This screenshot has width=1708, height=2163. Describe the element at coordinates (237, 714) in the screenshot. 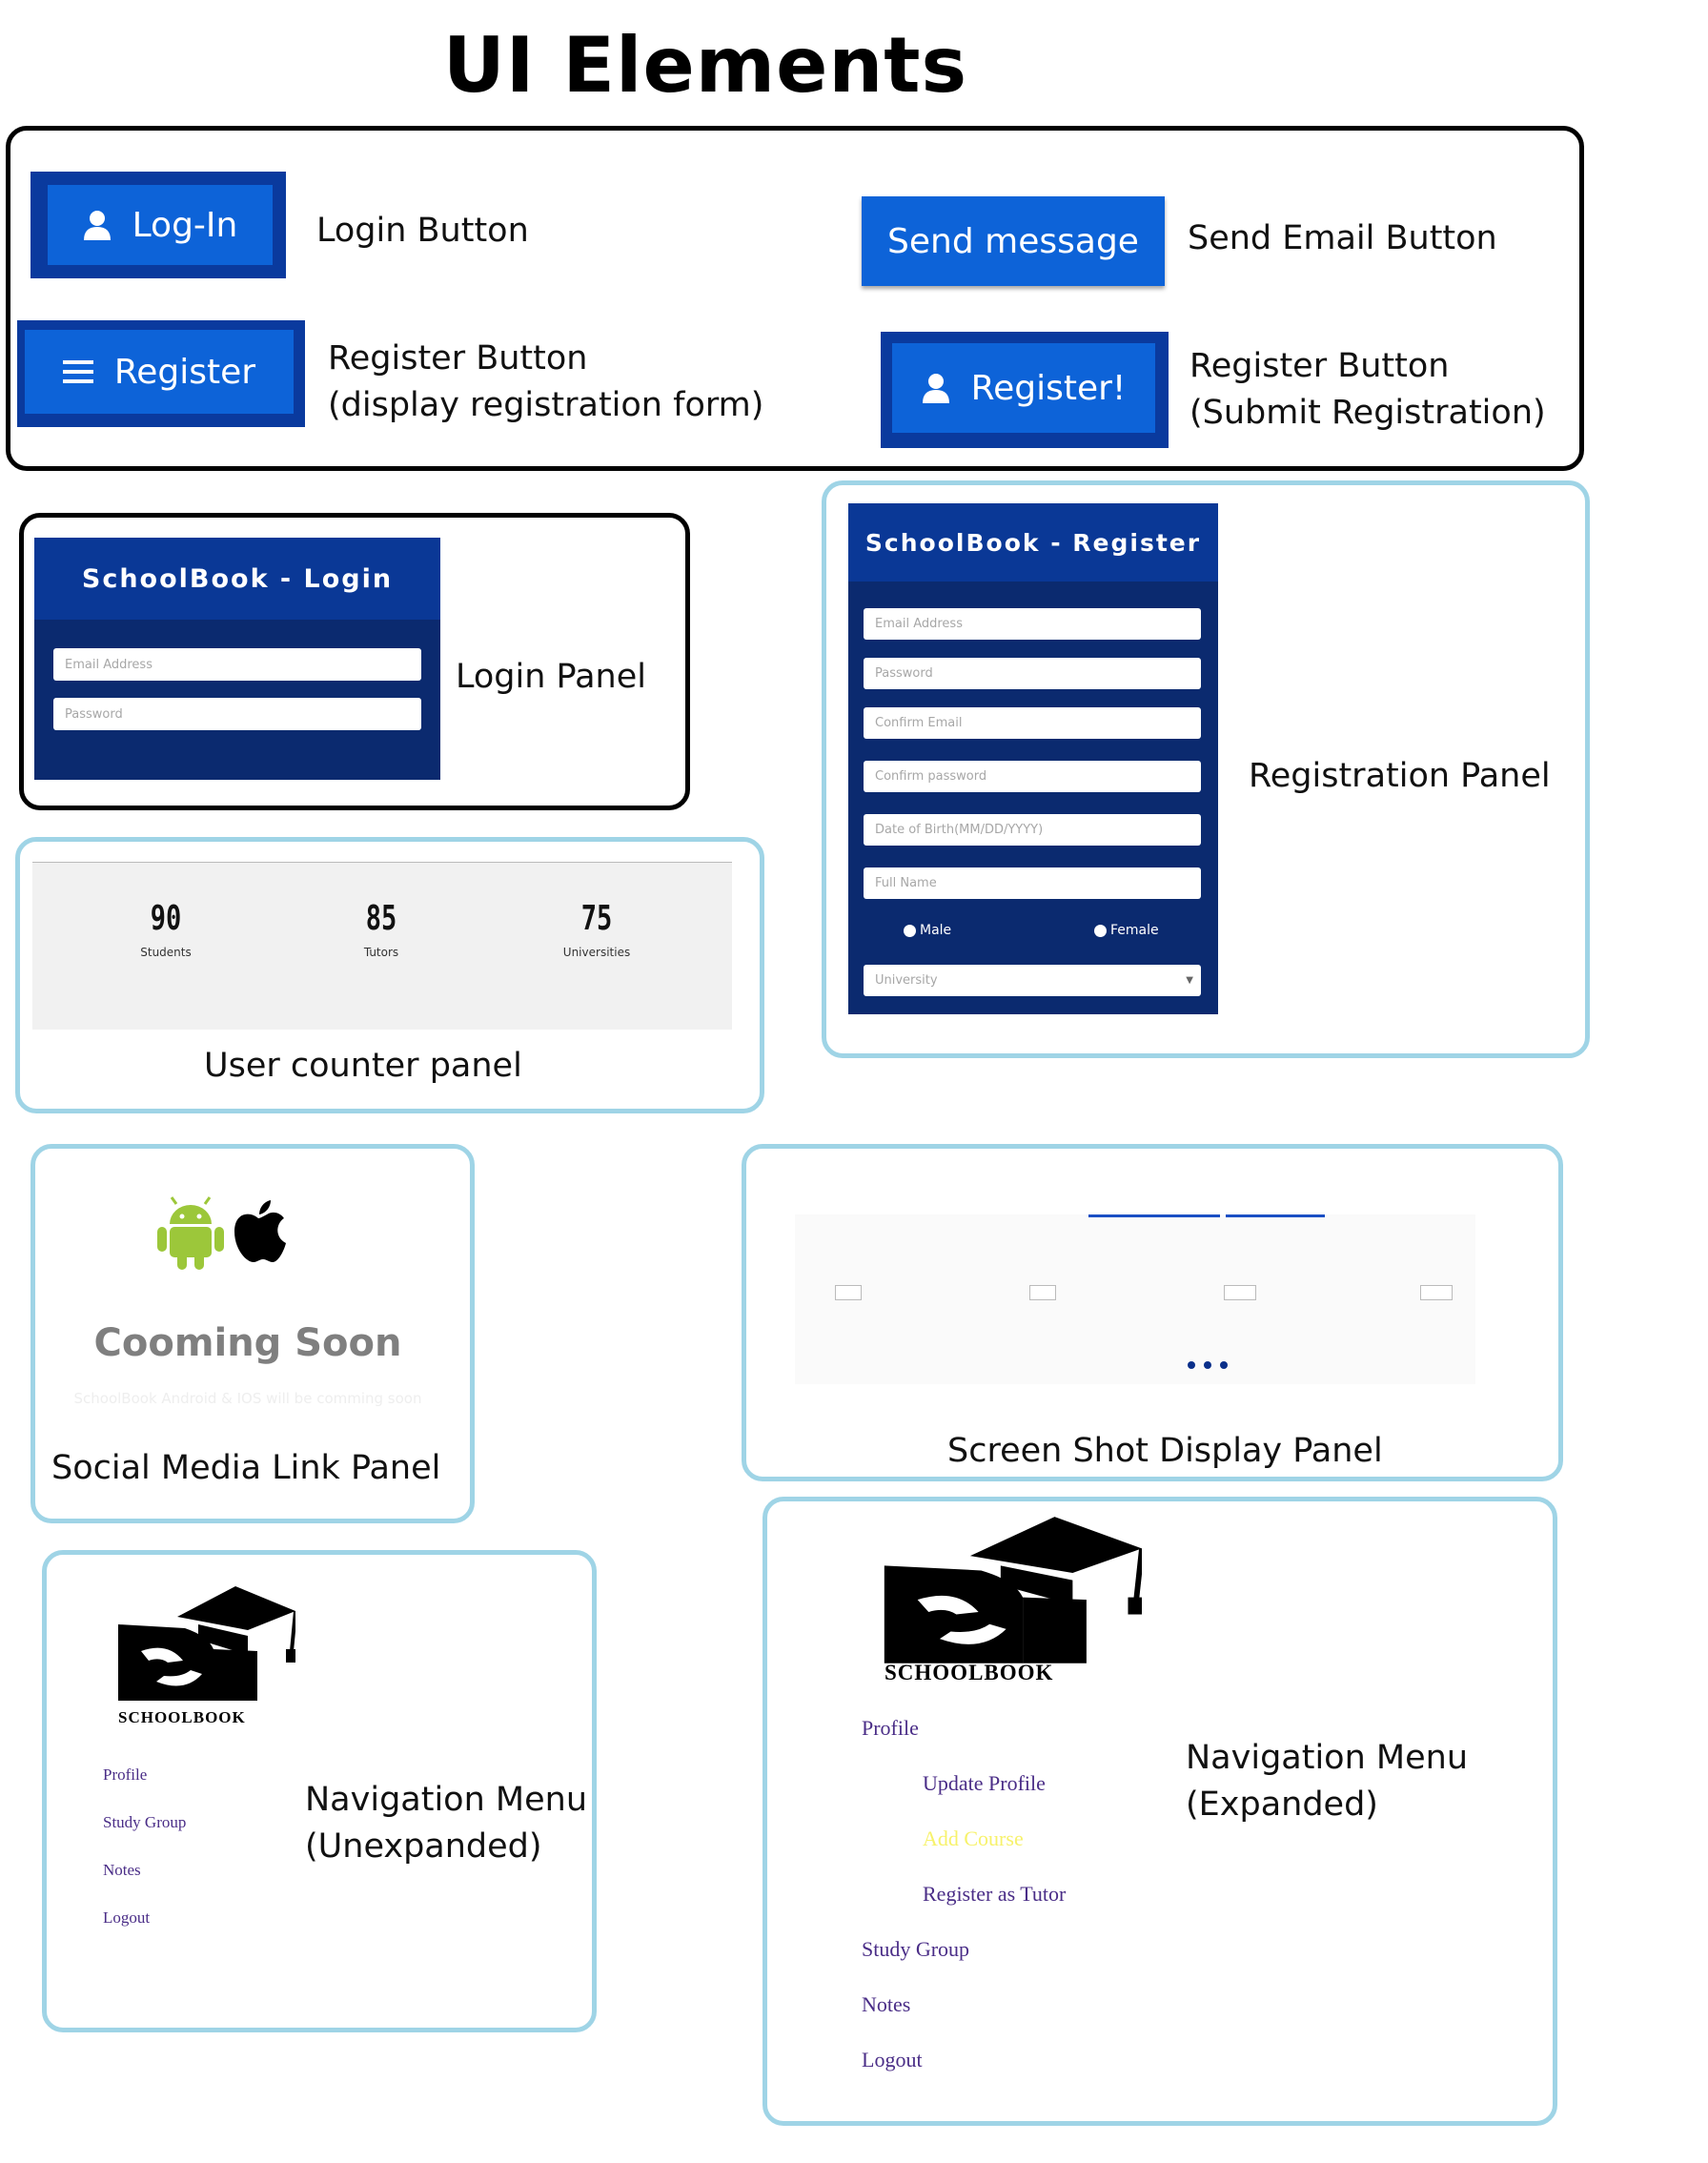

I see `password-field: Password` at that location.